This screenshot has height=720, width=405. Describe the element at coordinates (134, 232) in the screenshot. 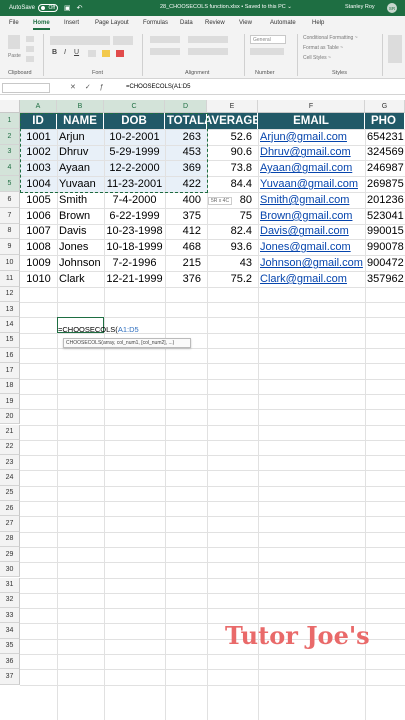

I see `table-cell: 10-23-1998` at that location.